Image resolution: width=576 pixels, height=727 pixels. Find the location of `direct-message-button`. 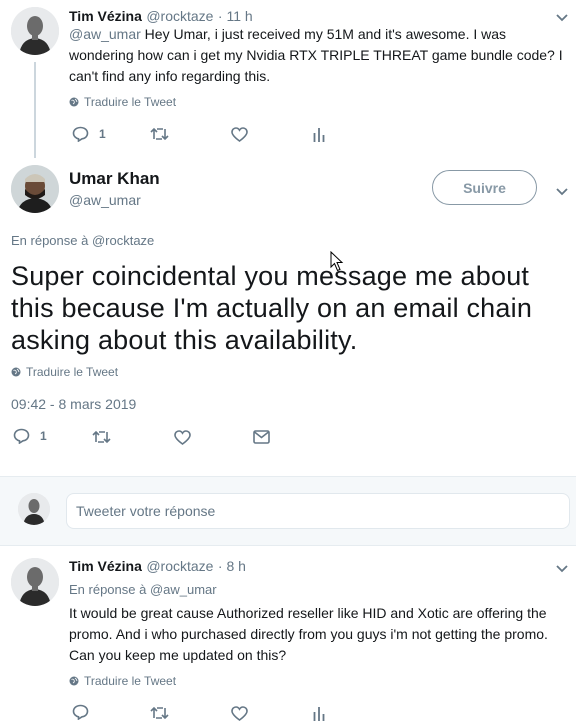

direct-message-button is located at coordinates (261, 437).